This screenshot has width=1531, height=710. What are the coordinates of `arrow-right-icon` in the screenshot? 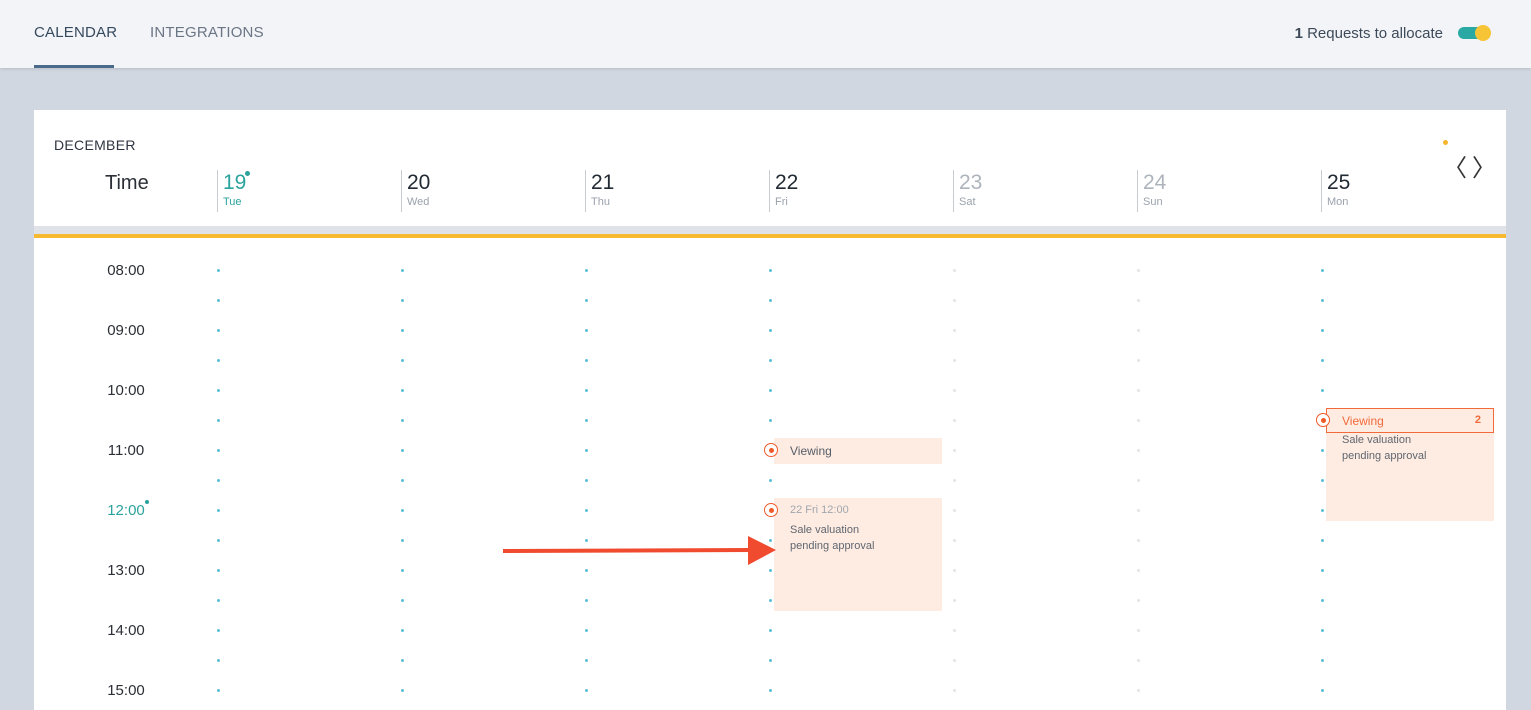 It's located at (639, 550).